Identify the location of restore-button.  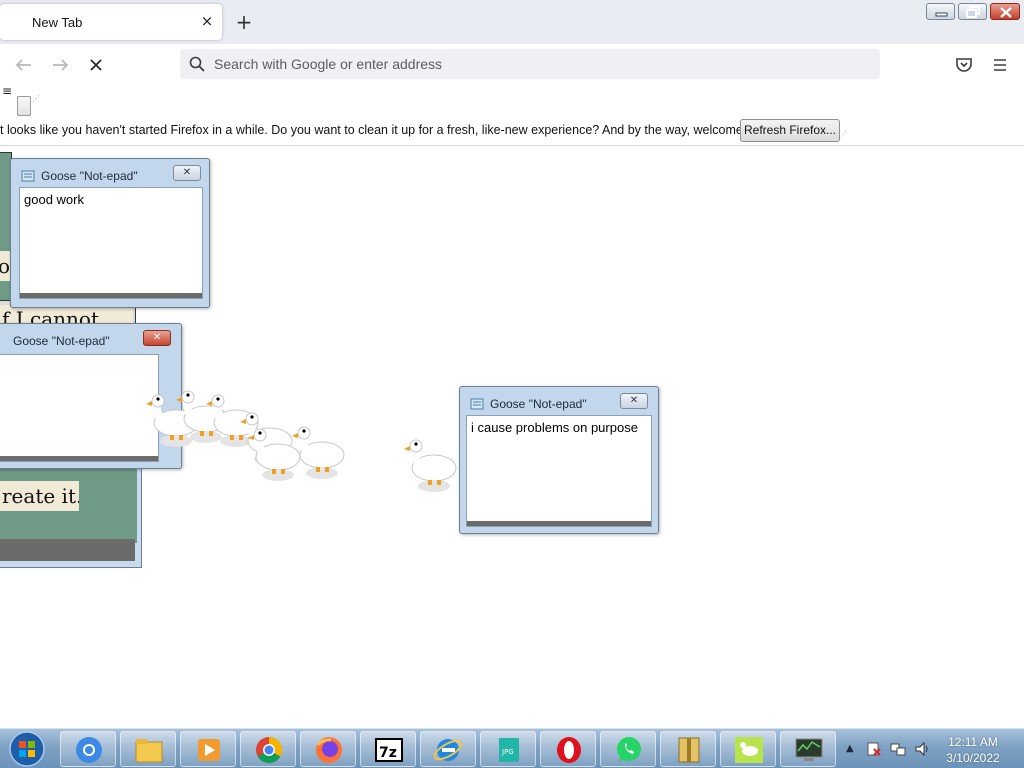
(972, 11).